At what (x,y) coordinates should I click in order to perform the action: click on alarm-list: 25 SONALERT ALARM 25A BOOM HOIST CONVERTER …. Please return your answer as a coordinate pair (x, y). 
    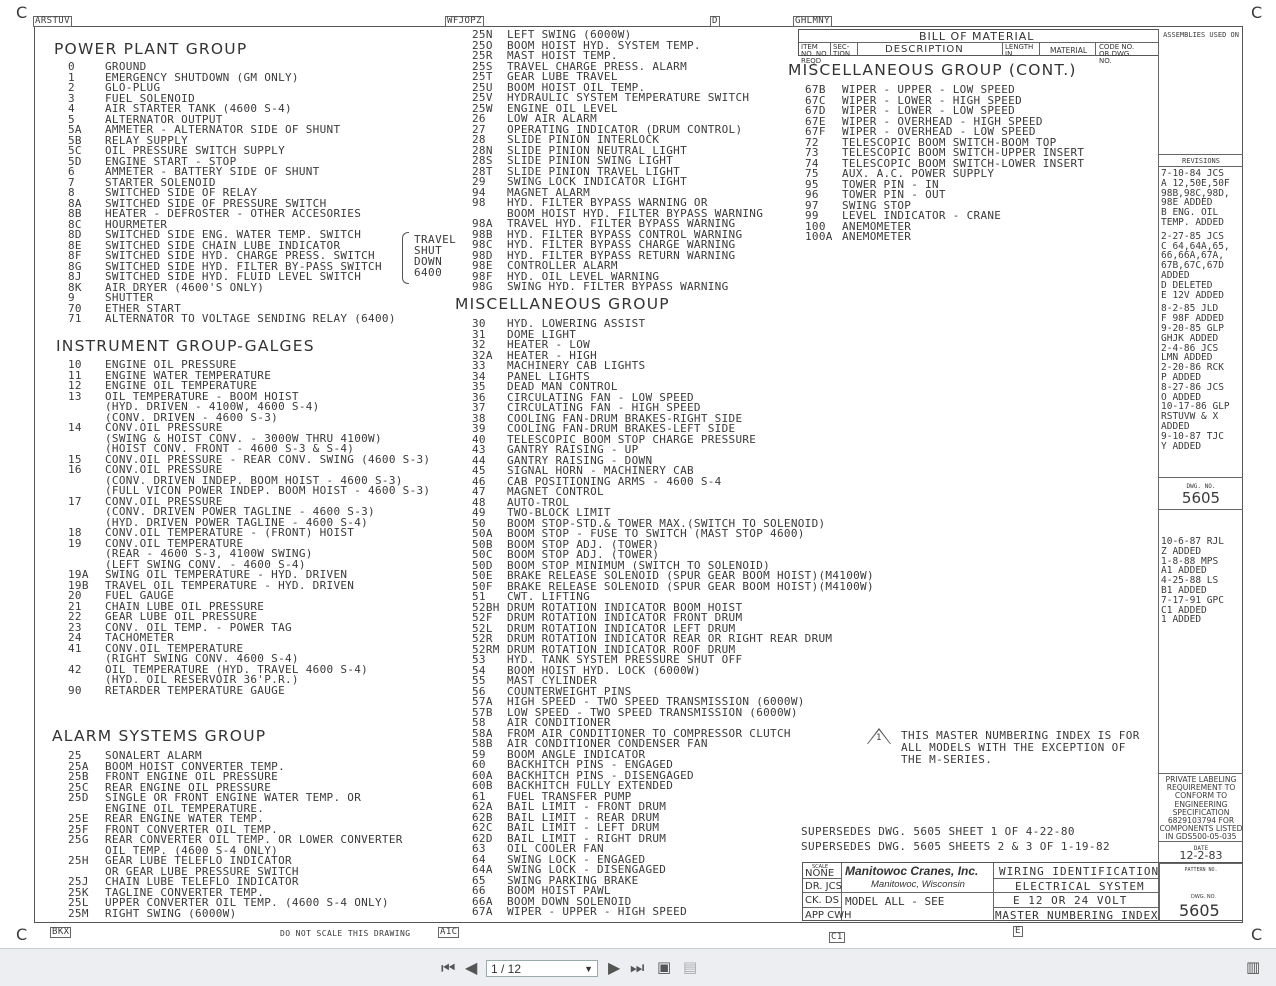
    Looking at the image, I should click on (235, 835).